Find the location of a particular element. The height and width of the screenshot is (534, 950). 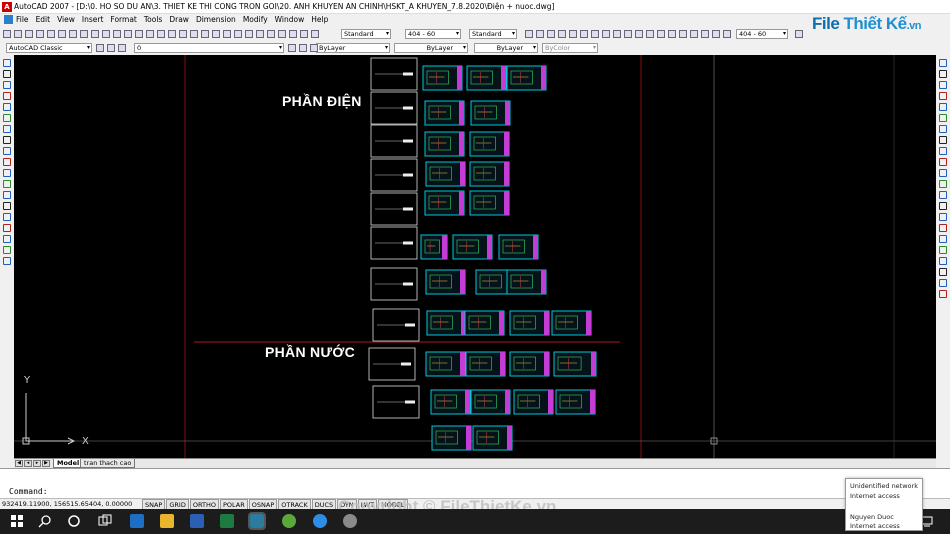

edge-browser-icon is located at coordinates (137, 521).